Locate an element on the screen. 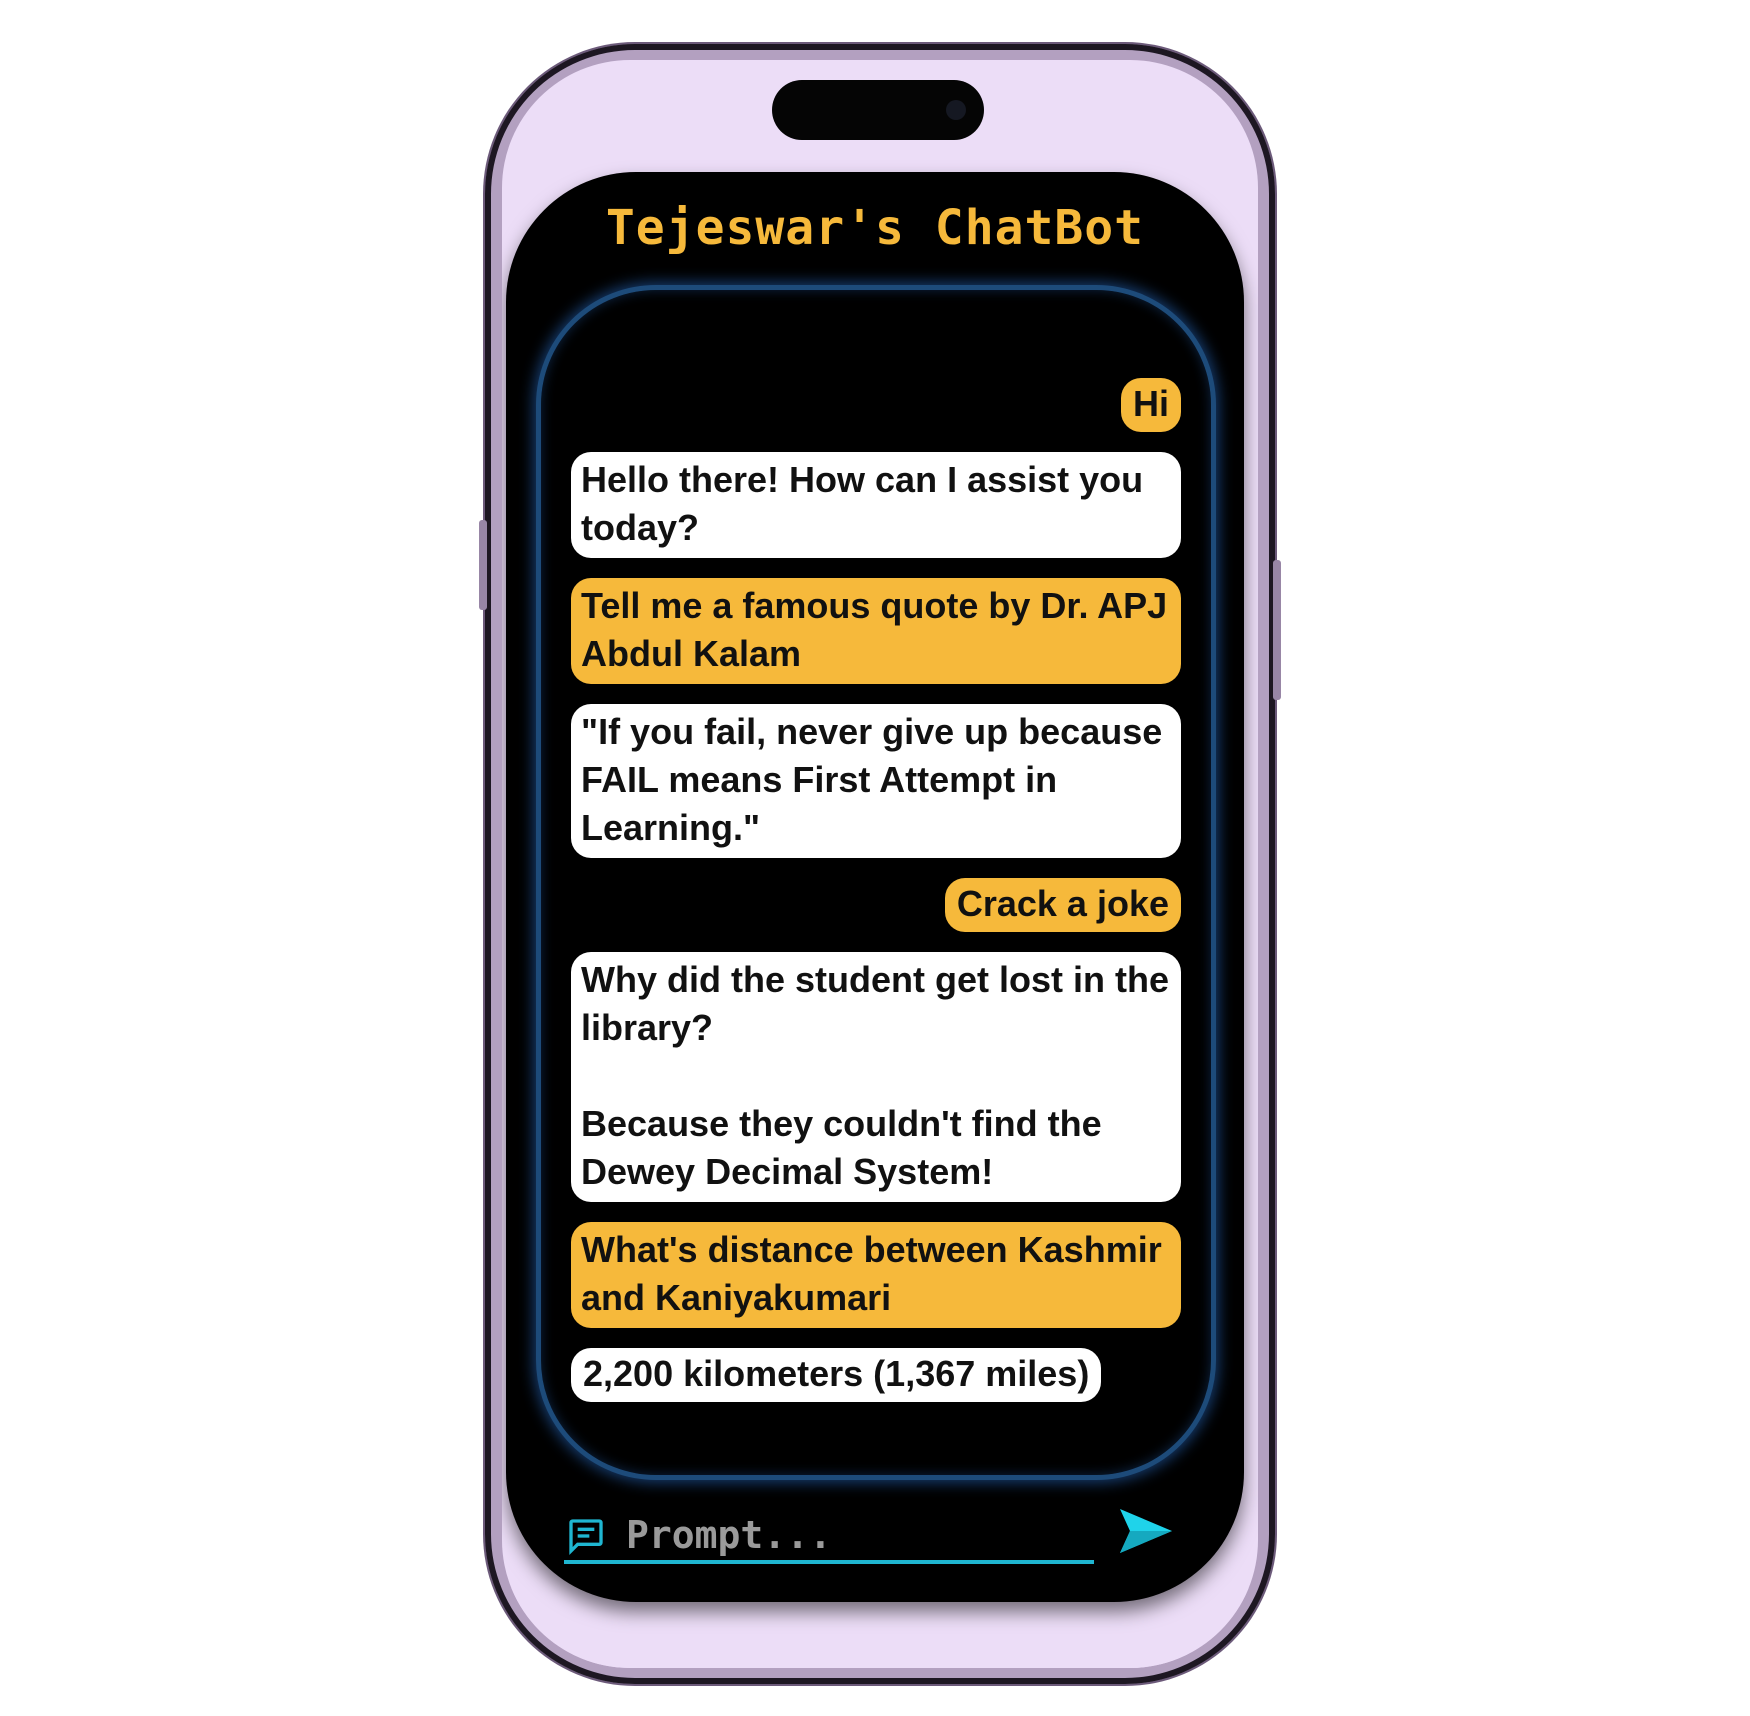 This screenshot has width=1750, height=1716. prompt-row is located at coordinates (829, 1538).